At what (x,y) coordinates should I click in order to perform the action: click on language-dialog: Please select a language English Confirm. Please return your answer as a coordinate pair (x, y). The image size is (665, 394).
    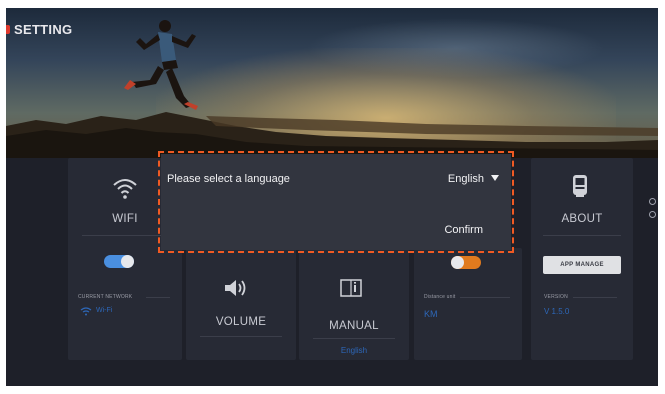
    Looking at the image, I should click on (336, 202).